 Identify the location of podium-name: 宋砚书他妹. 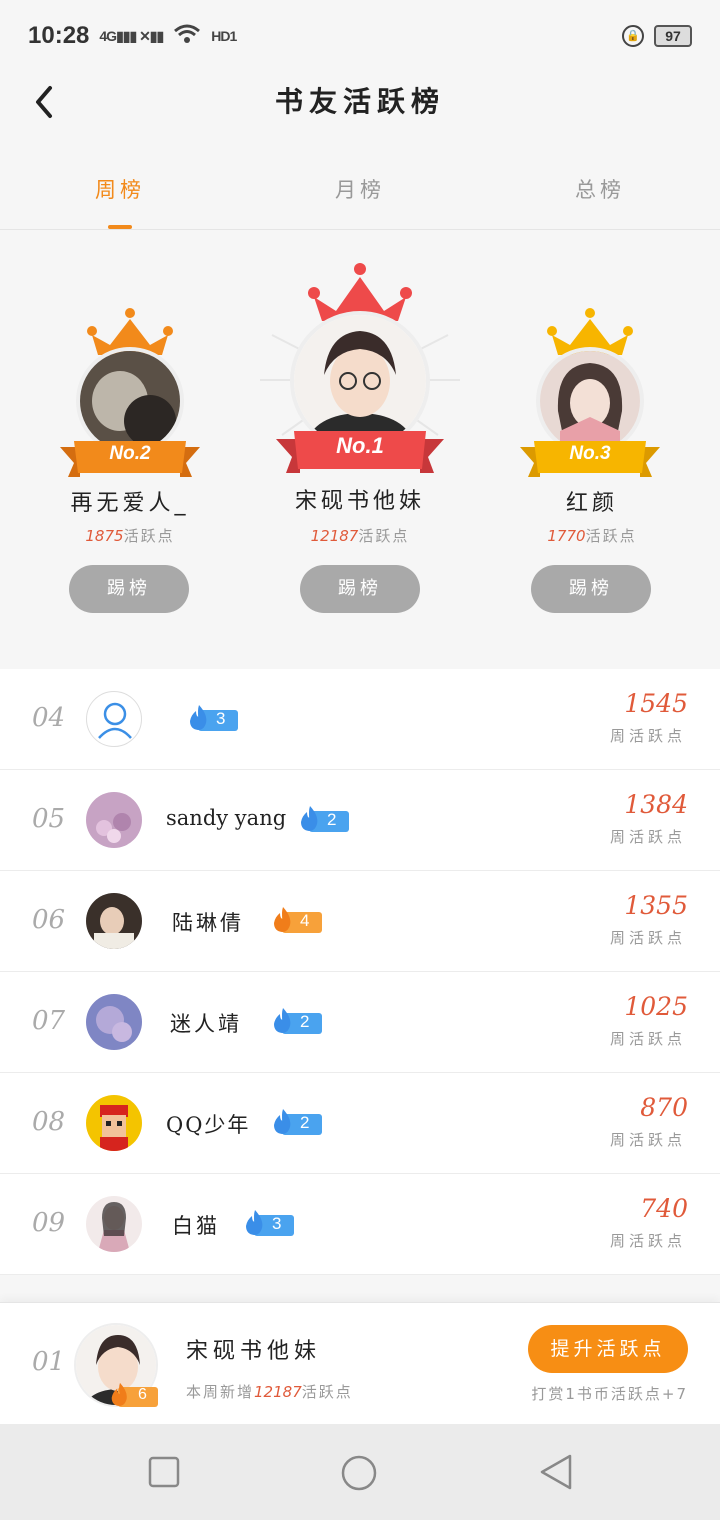
(359, 501).